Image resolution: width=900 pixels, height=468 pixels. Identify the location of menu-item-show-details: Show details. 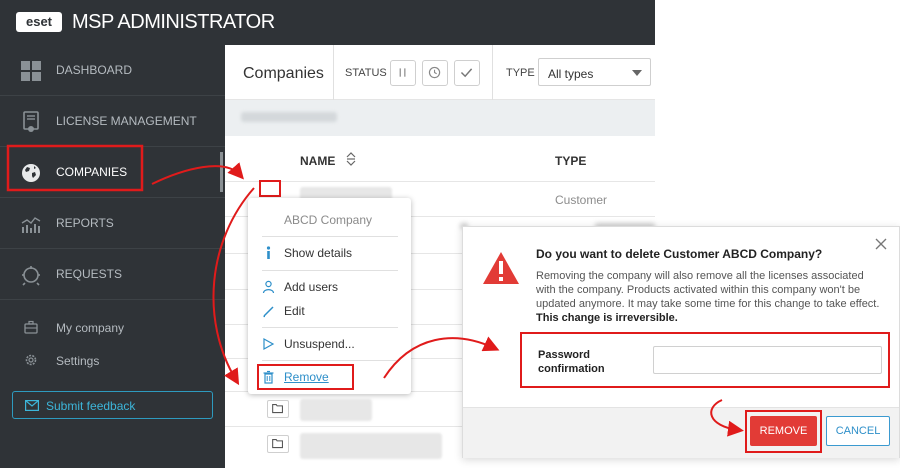
(329, 253).